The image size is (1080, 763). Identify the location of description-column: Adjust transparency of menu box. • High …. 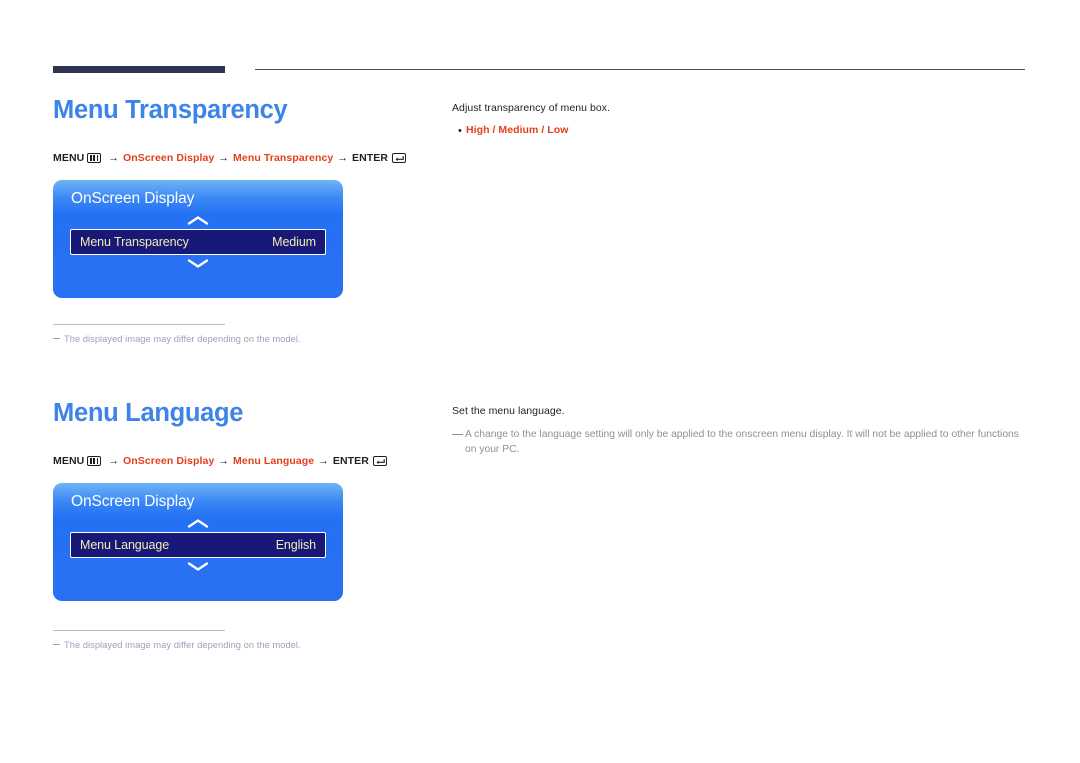
(742, 119).